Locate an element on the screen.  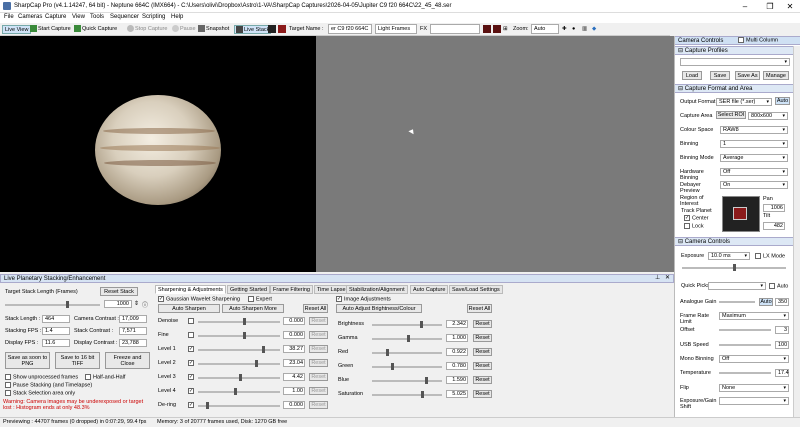
sharpen-reset-all-button: Reset All is located at coordinates (315, 308).